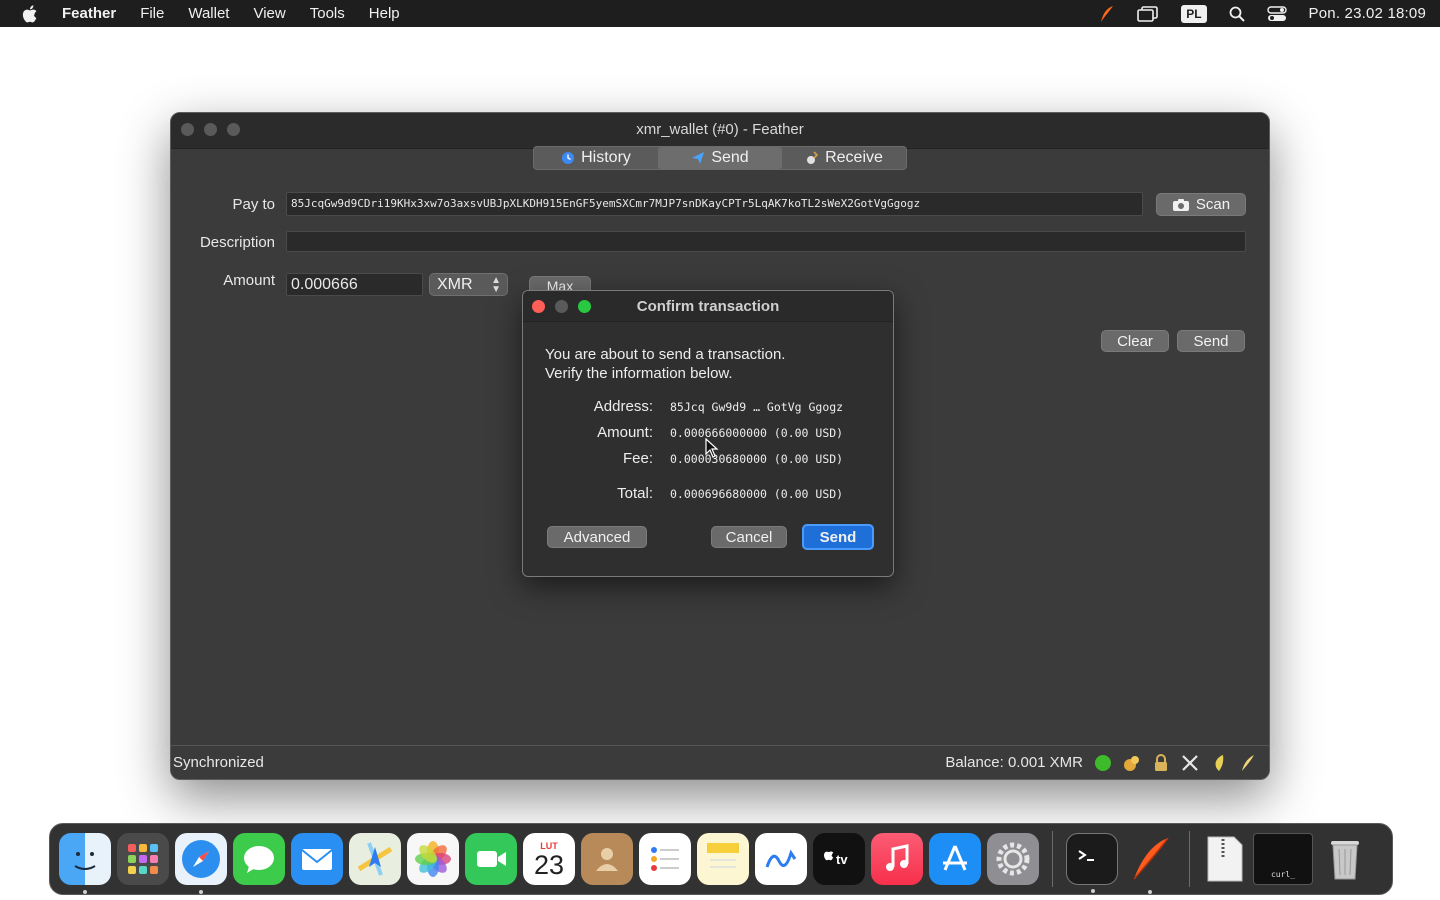 The image size is (1440, 900). What do you see at coordinates (1161, 762) in the screenshot?
I see `lock-icon` at bounding box center [1161, 762].